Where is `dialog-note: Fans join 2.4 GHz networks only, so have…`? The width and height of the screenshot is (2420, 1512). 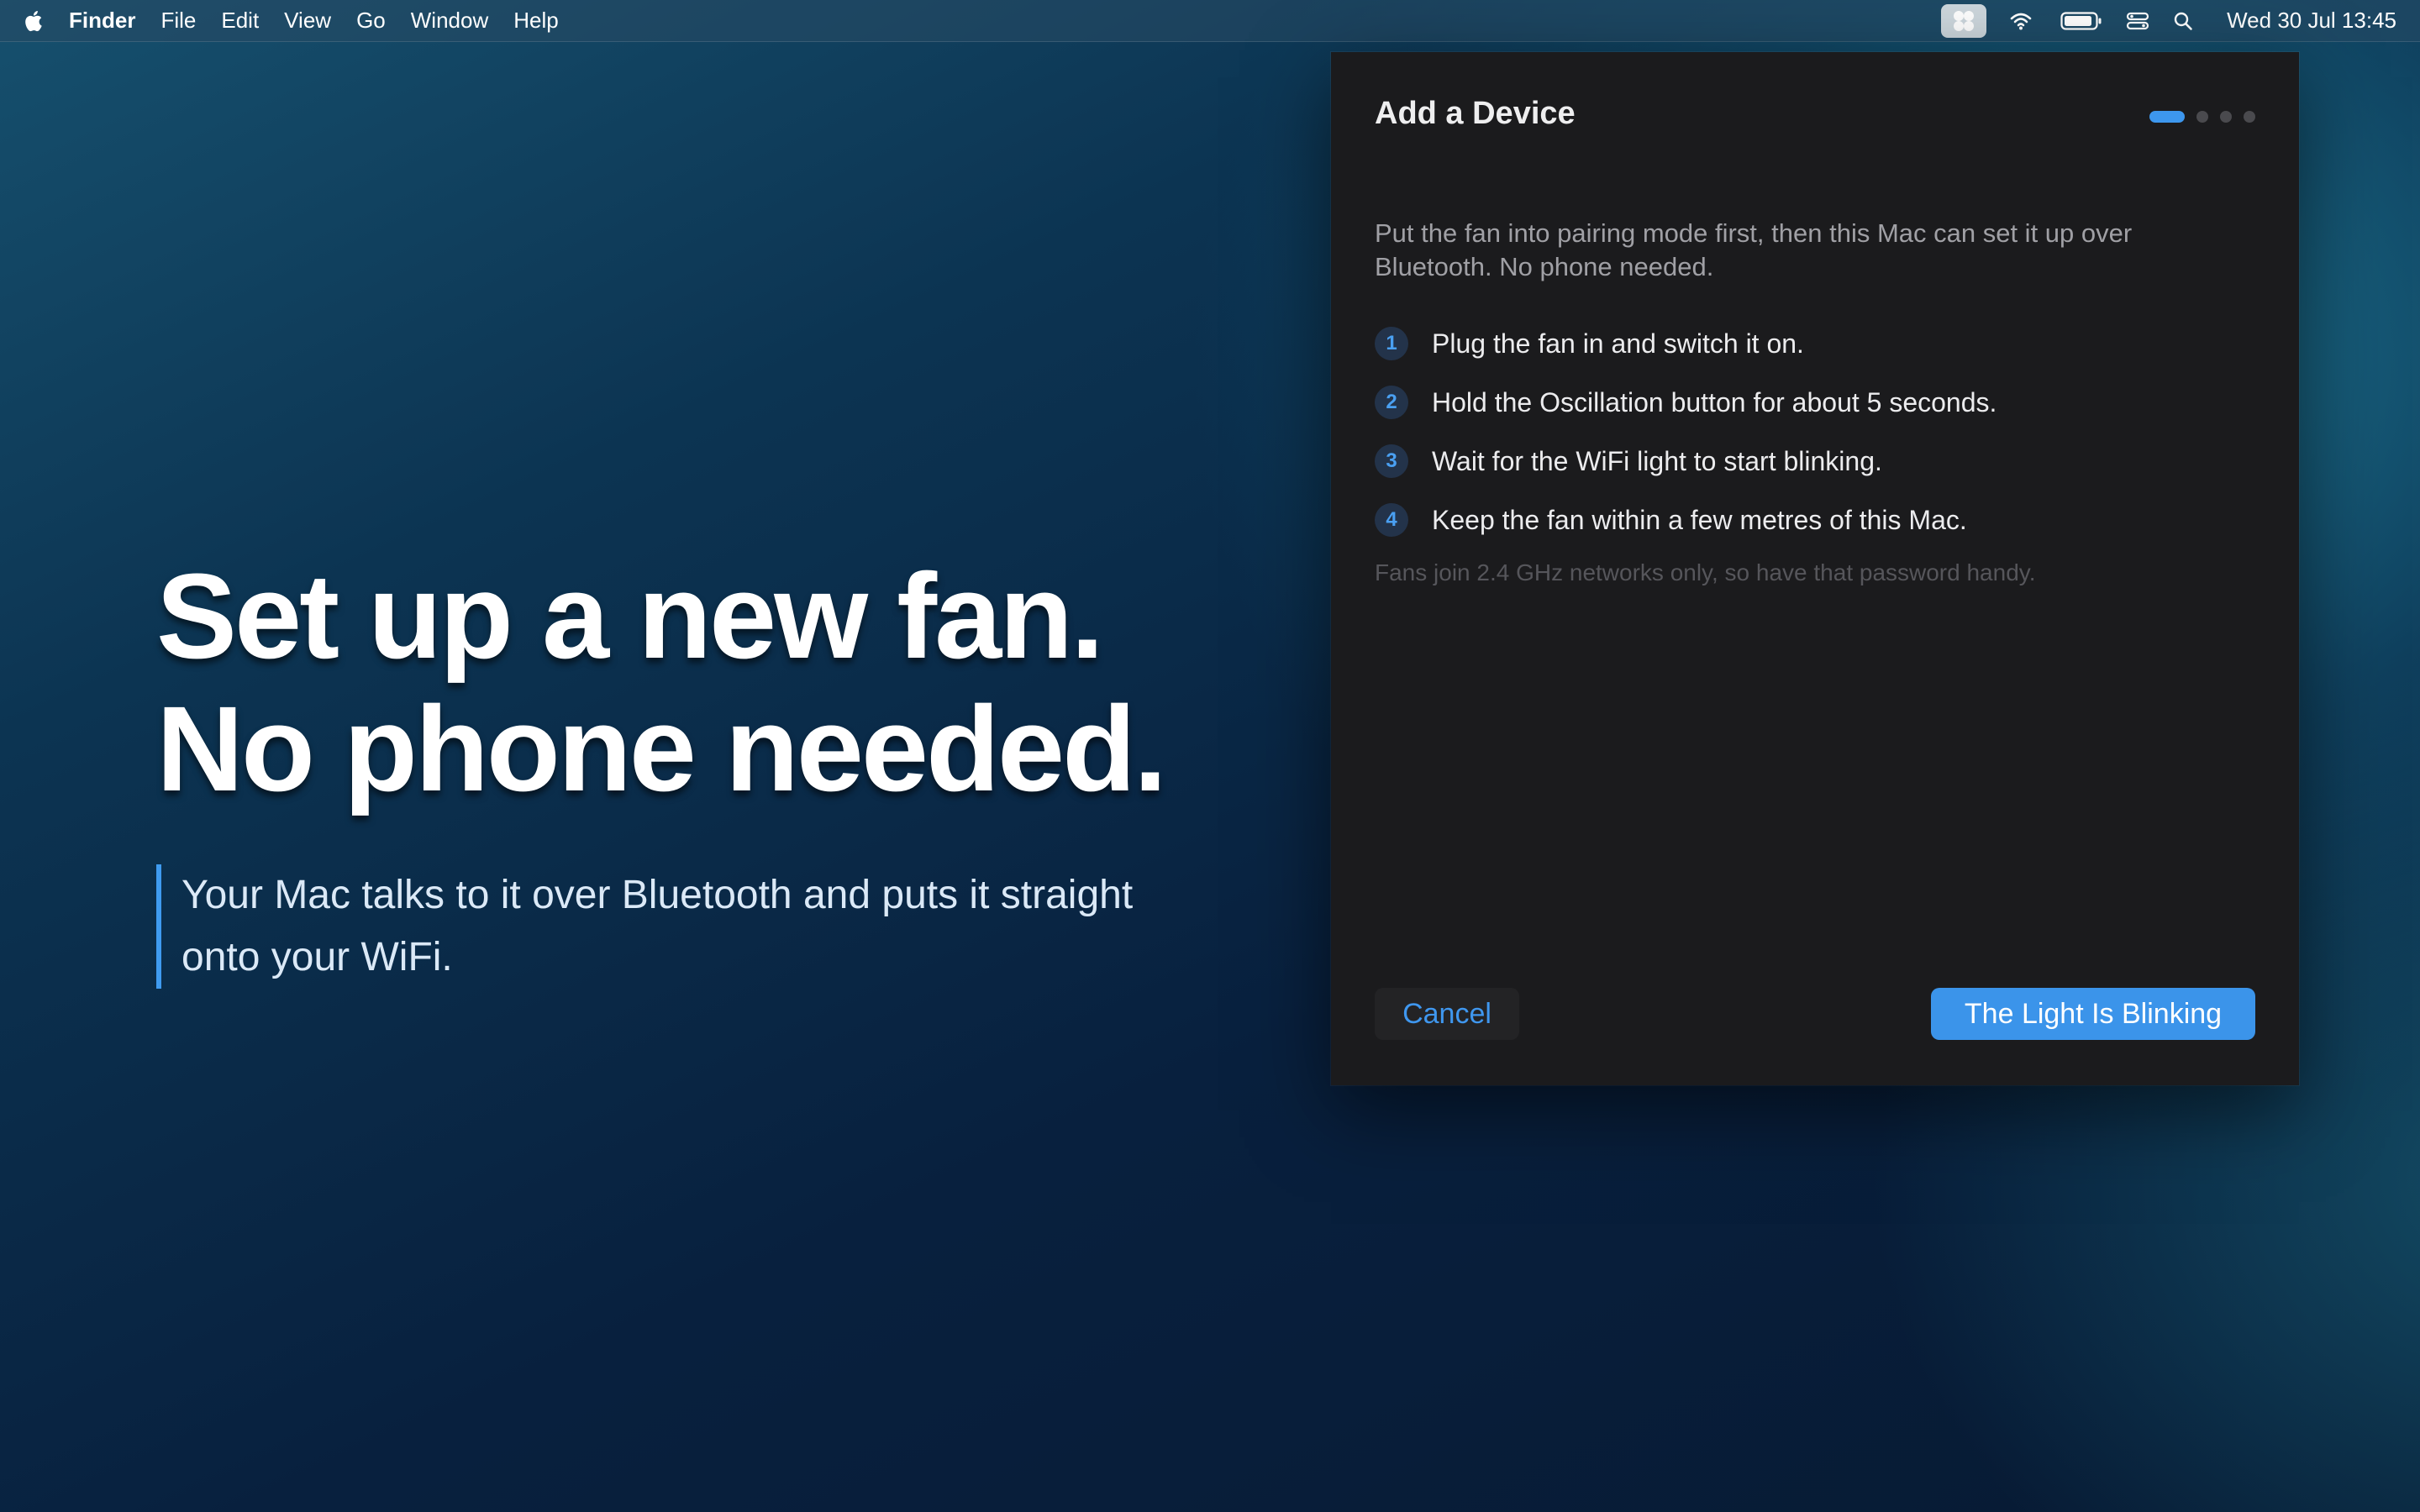
dialog-note: Fans join 2.4 GHz networks only, so have… is located at coordinates (1706, 572).